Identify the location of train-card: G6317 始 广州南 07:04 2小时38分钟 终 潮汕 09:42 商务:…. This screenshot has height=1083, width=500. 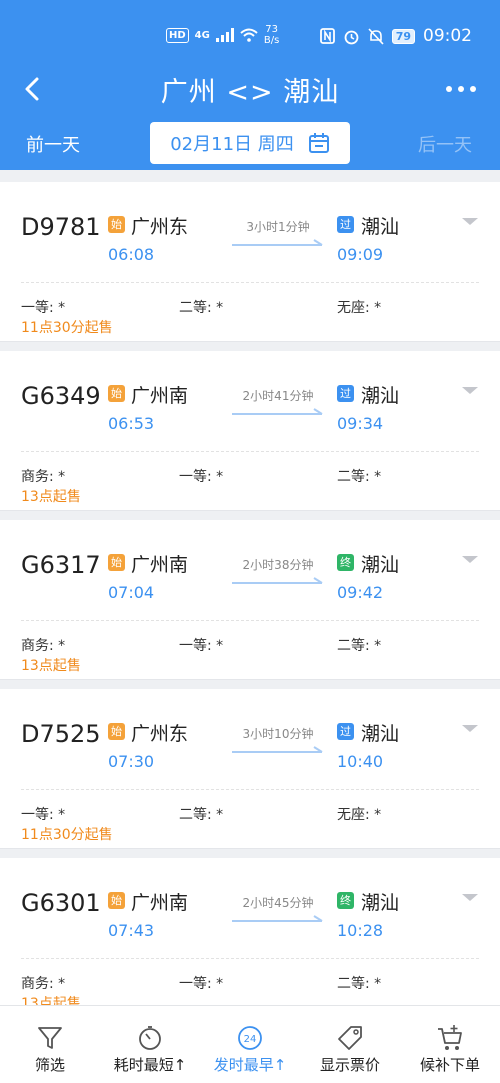
(250, 600).